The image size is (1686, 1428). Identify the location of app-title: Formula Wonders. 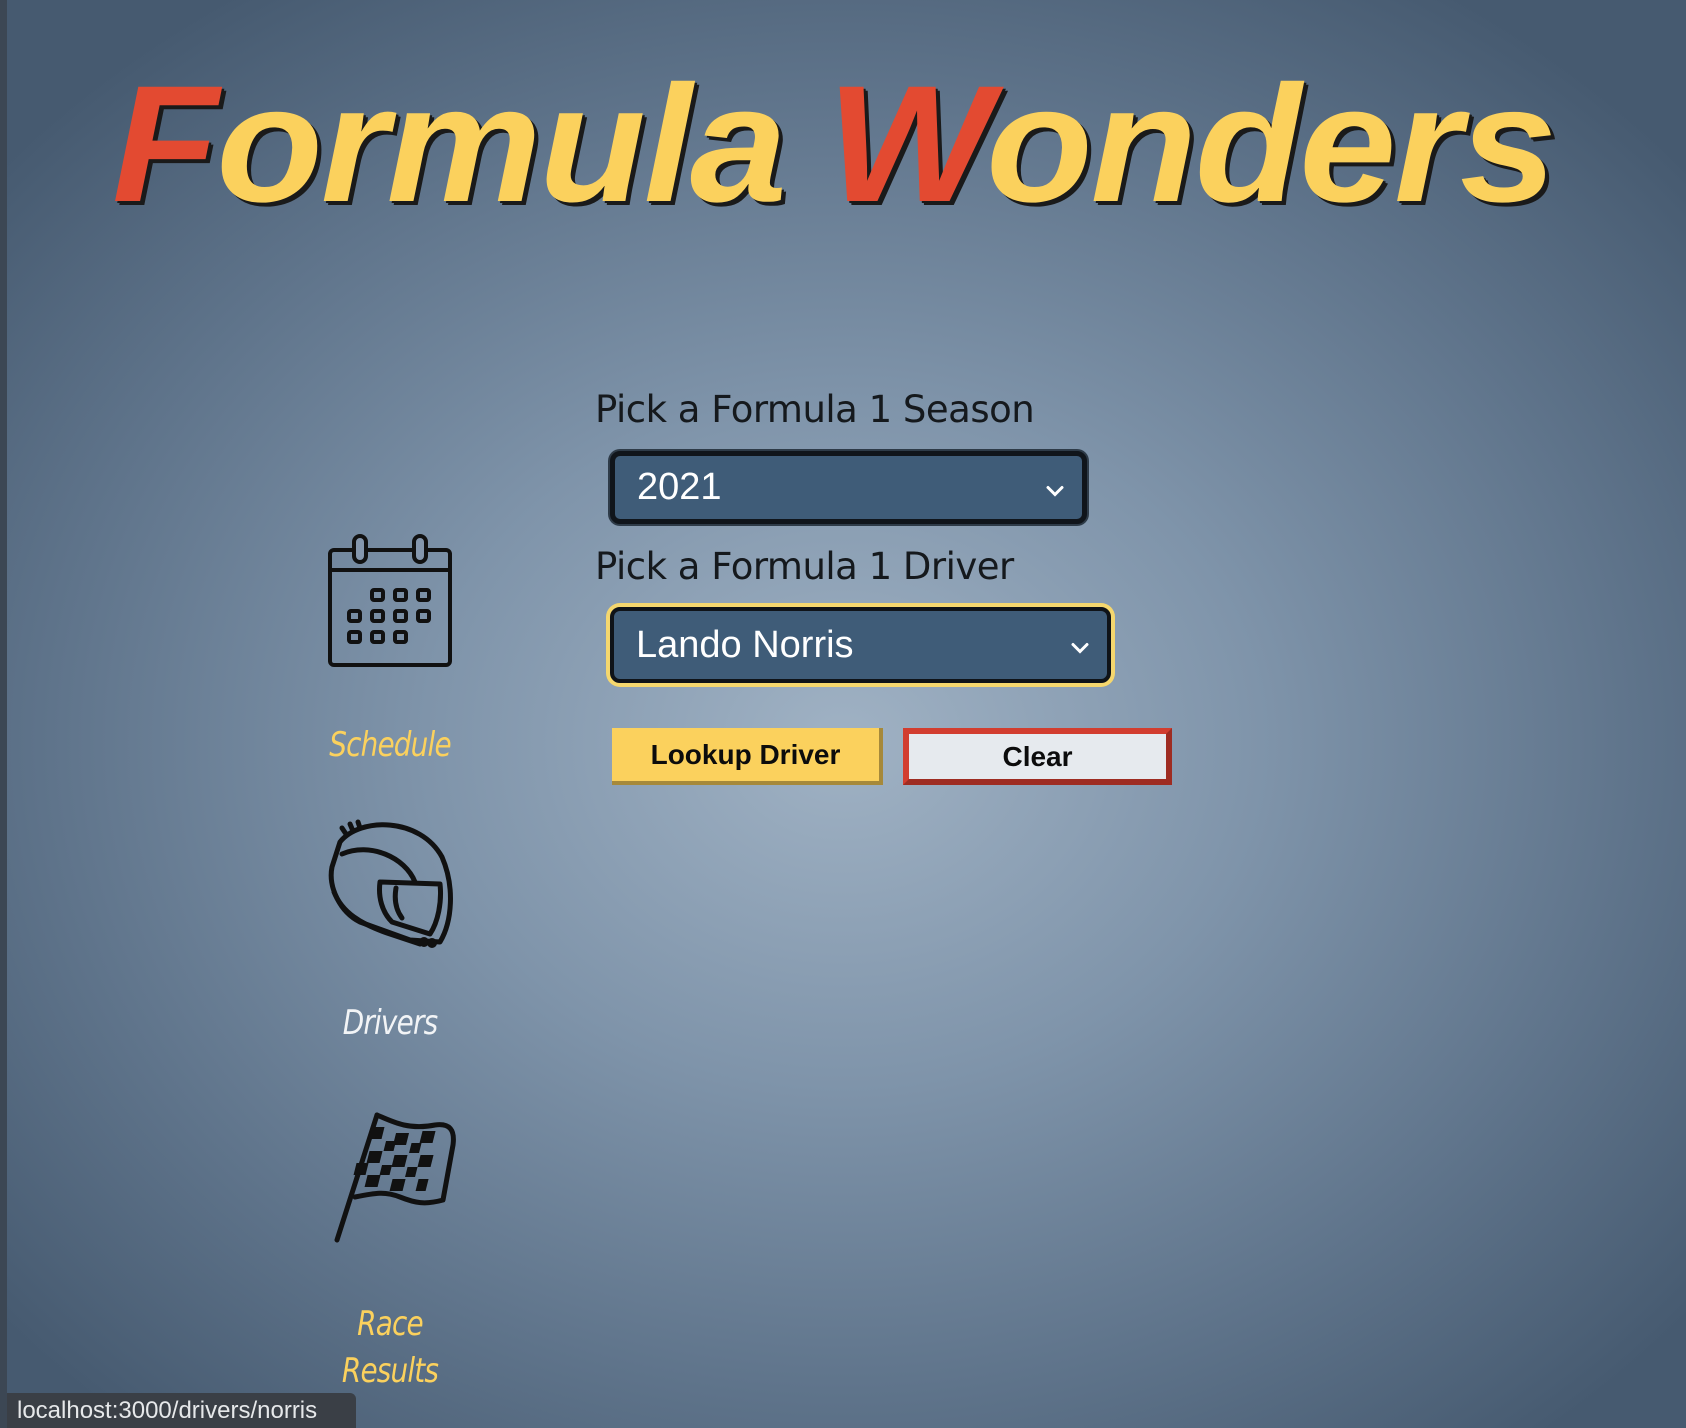
(834, 144).